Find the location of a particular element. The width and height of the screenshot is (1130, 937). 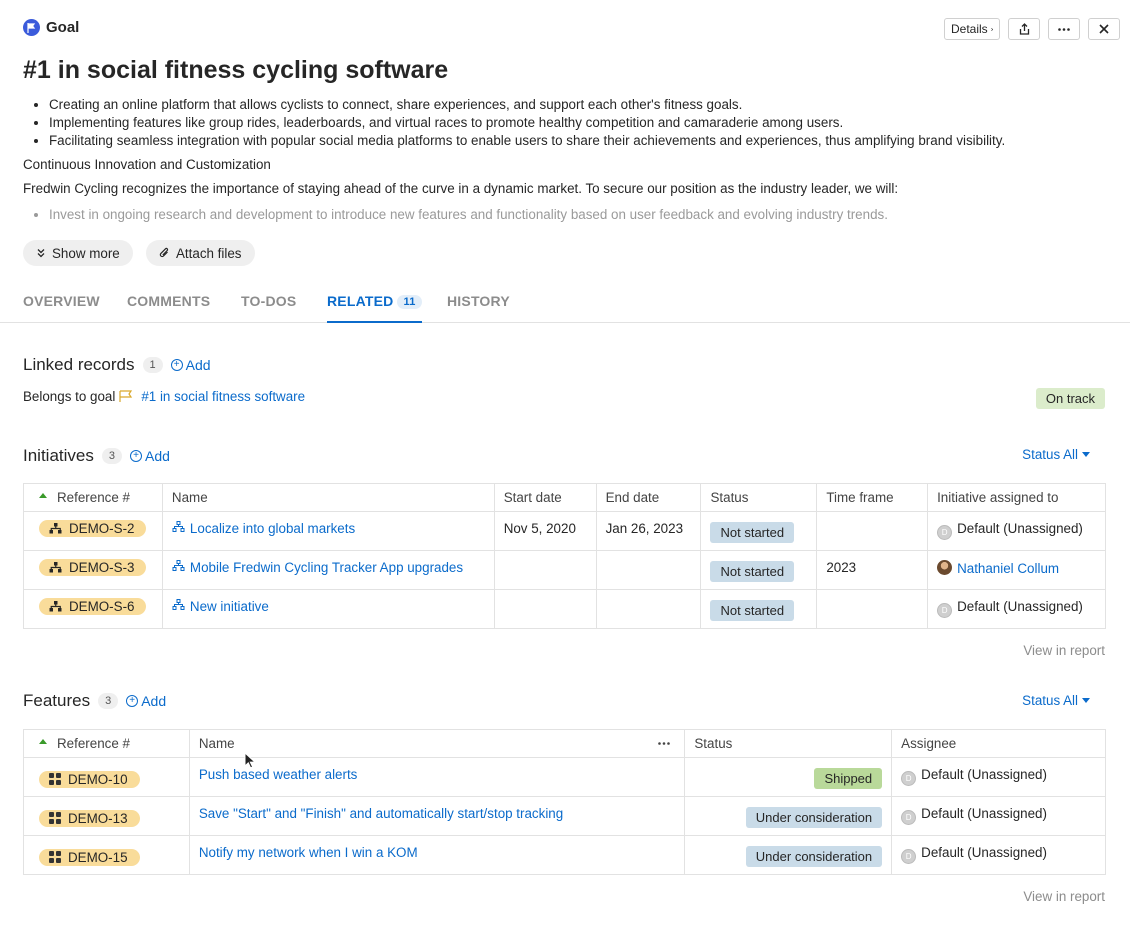

feature-name-link: Push based weather alerts is located at coordinates (278, 774).